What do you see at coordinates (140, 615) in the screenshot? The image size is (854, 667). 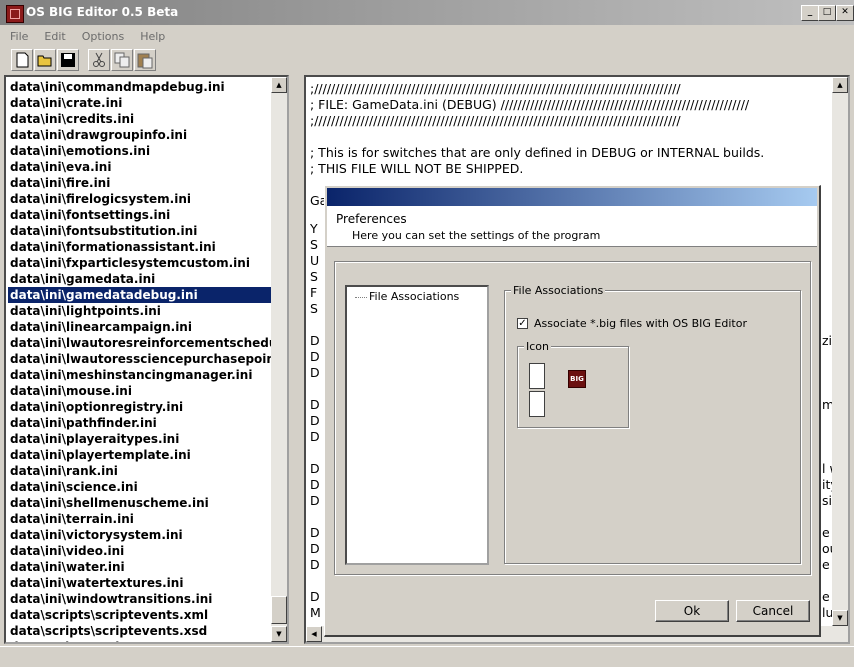 I see `file-list-item: data\scripts\scriptevents.xml` at bounding box center [140, 615].